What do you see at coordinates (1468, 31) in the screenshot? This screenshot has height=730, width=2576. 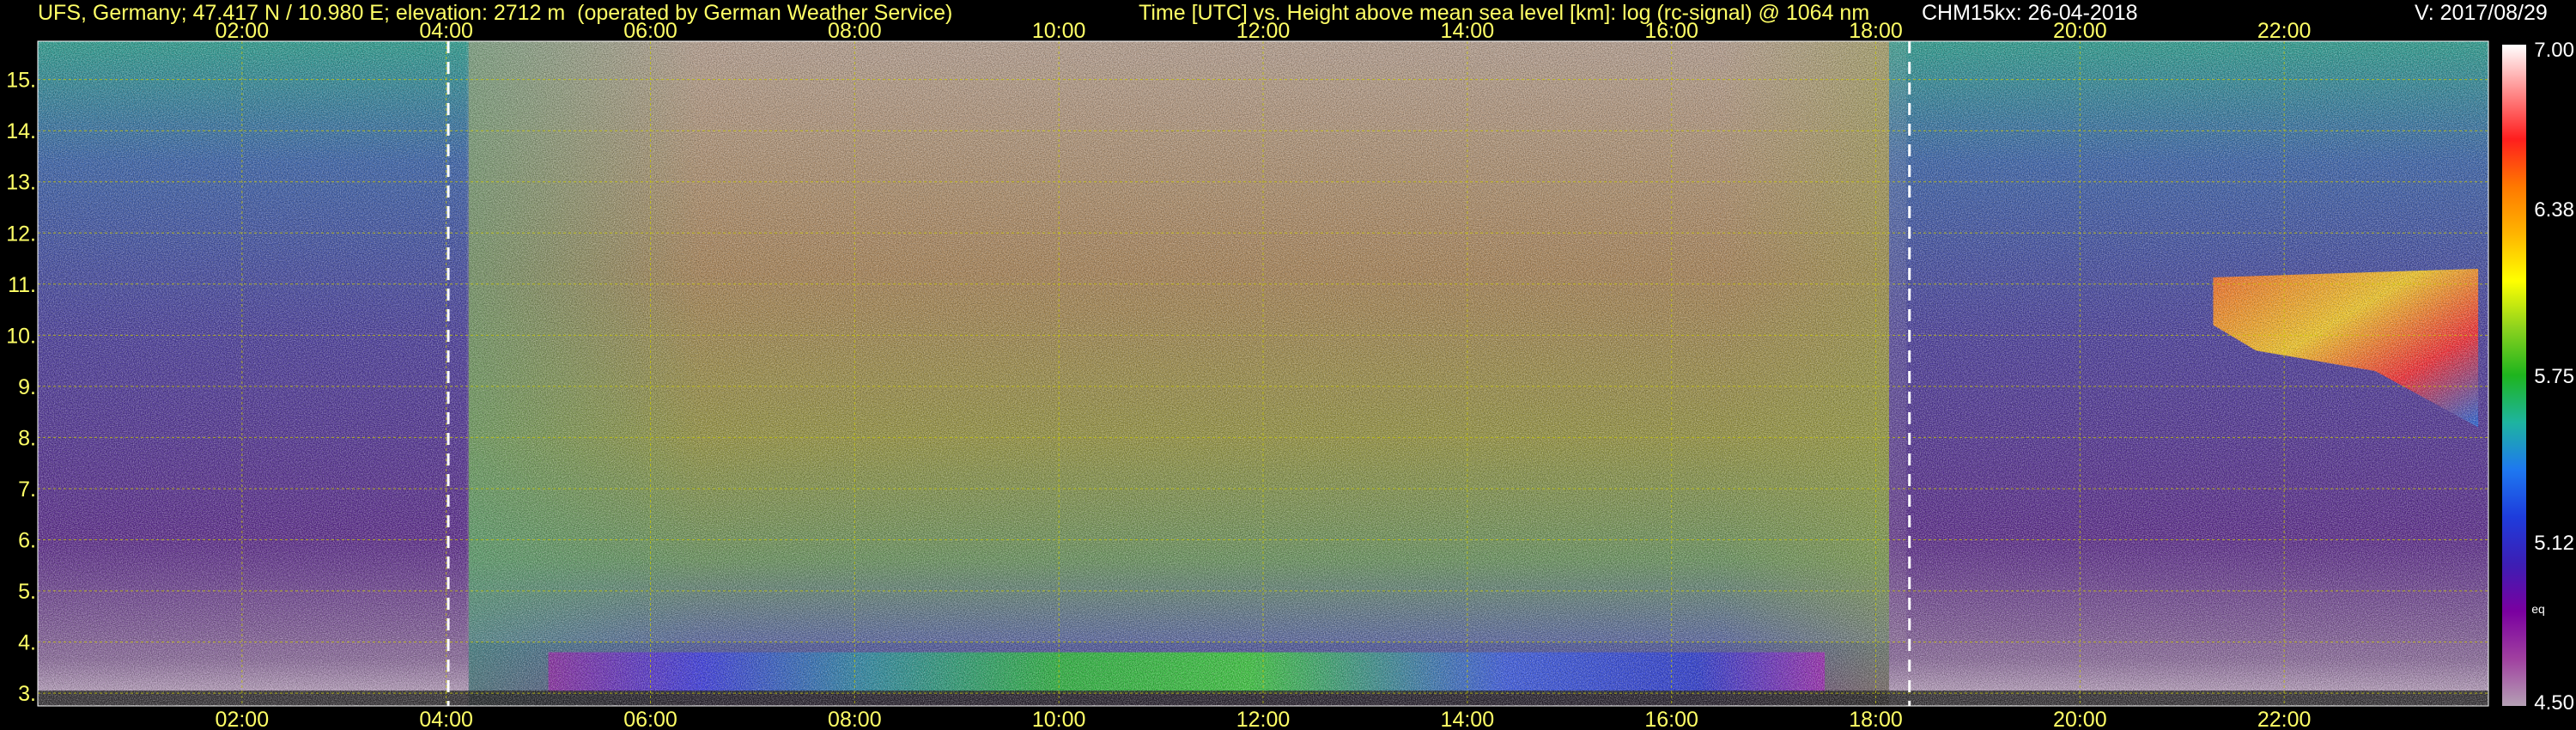 I see `x-tick-top-6: 14:00` at bounding box center [1468, 31].